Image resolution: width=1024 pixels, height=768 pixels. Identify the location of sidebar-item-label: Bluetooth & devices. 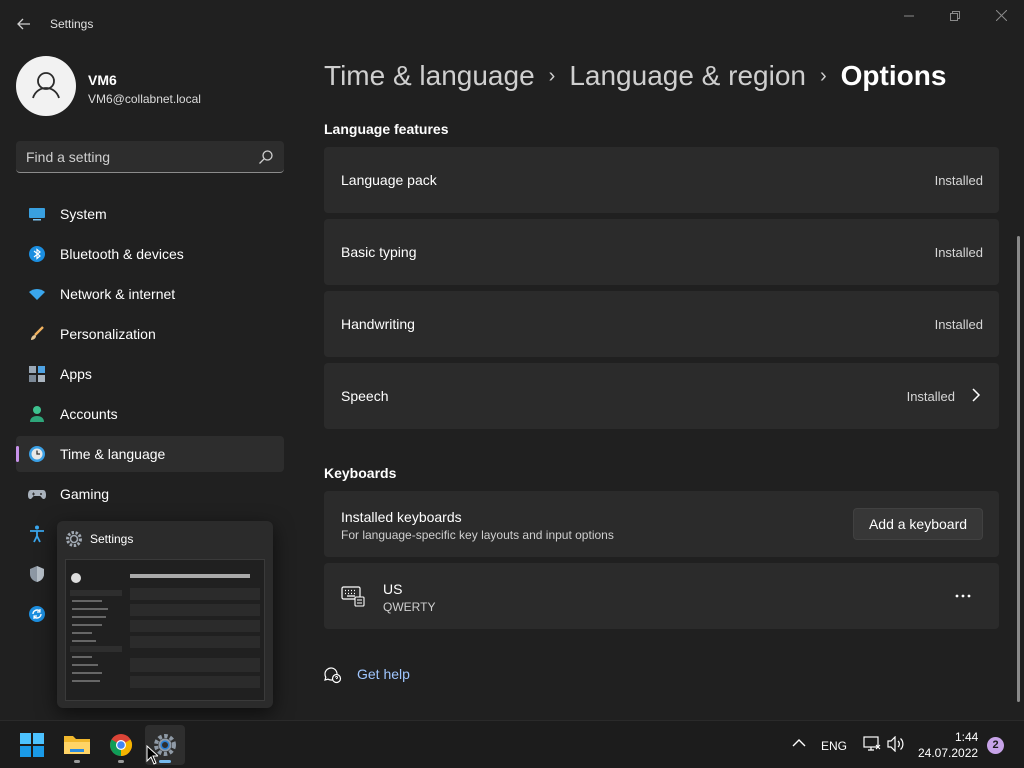
(122, 254).